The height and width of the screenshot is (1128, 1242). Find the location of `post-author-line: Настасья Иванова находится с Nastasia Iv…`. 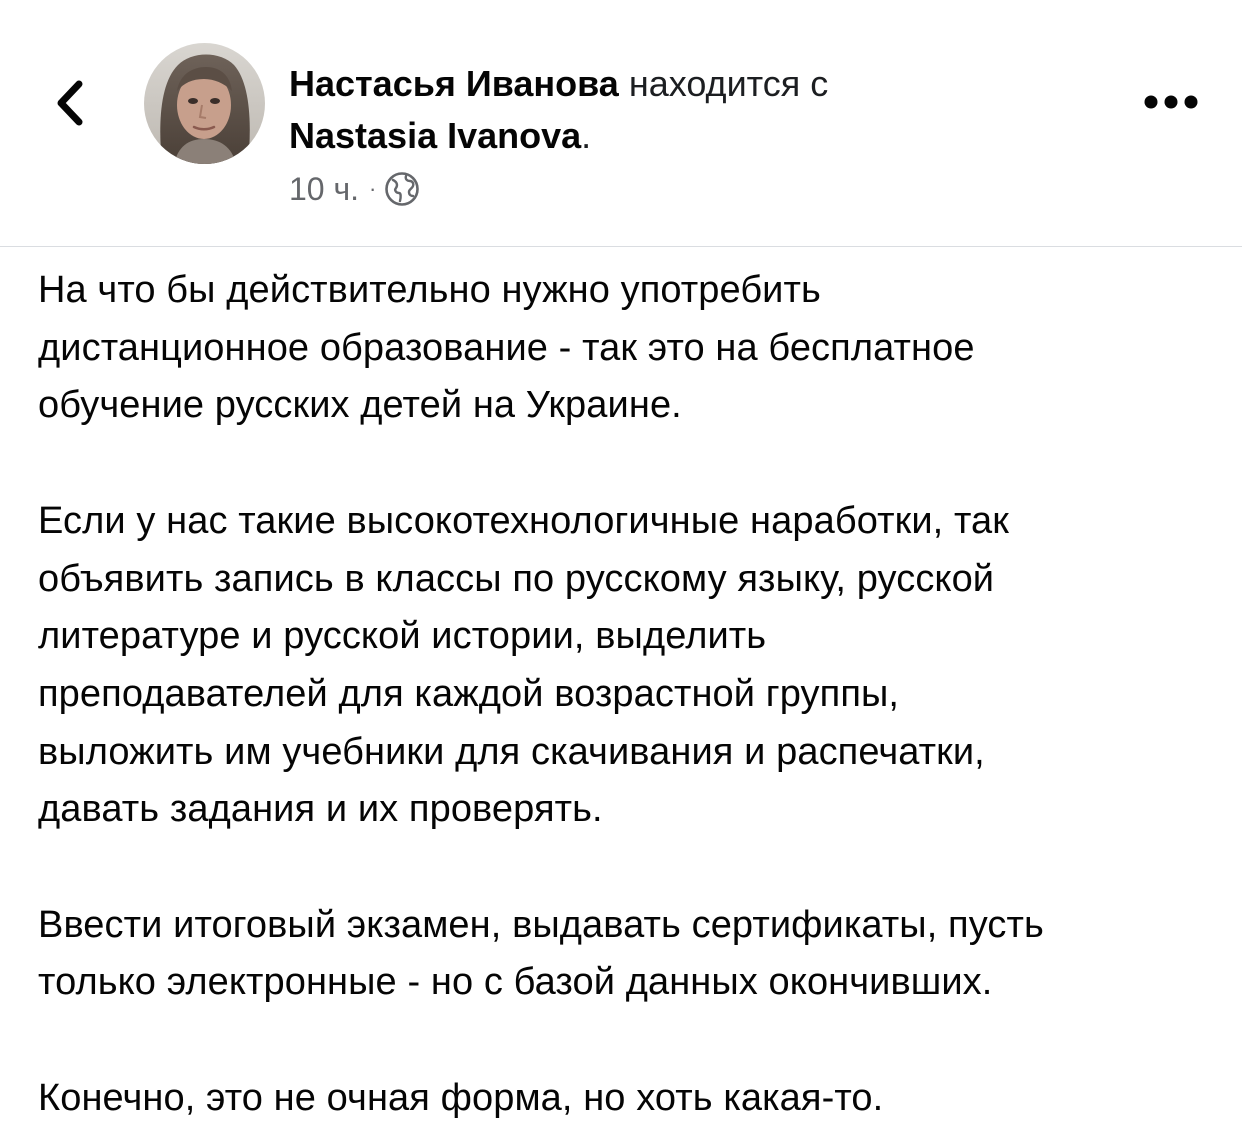

post-author-line: Настасья Иванова находится с Nastasia Iv… is located at coordinates (699, 110).